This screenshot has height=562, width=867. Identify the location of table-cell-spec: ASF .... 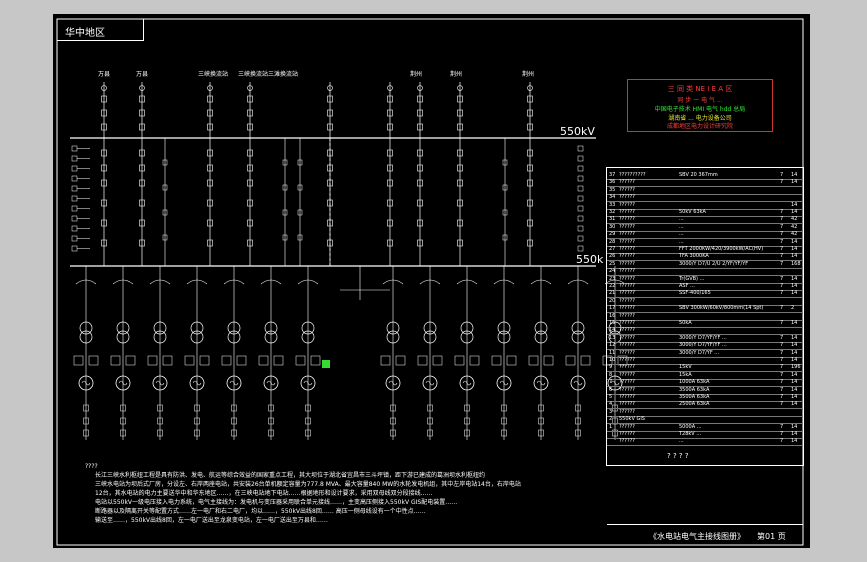
(687, 286).